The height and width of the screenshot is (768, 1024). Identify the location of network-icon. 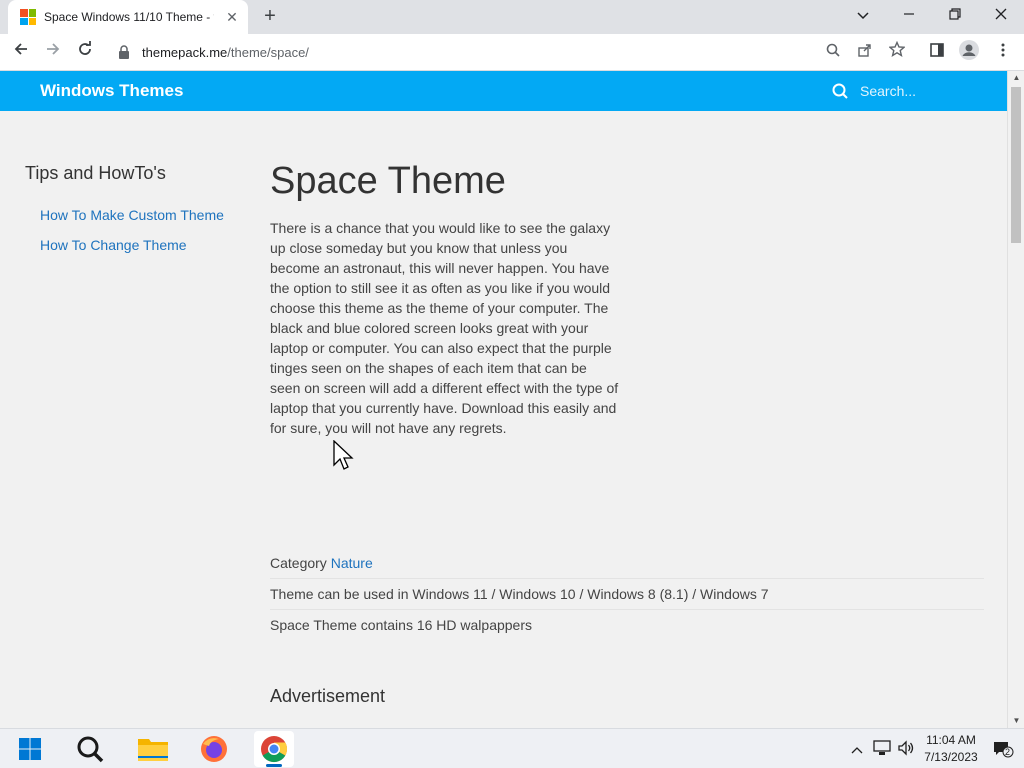
(882, 749).